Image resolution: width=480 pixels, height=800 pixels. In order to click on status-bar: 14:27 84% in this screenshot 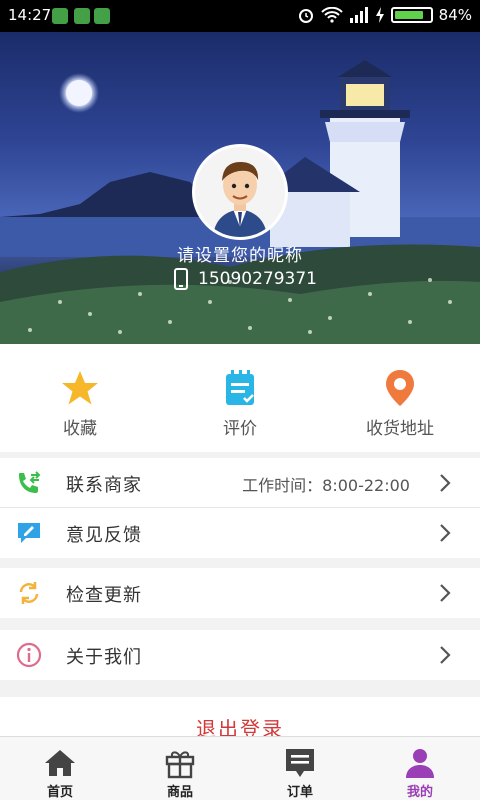, I will do `click(240, 16)`.